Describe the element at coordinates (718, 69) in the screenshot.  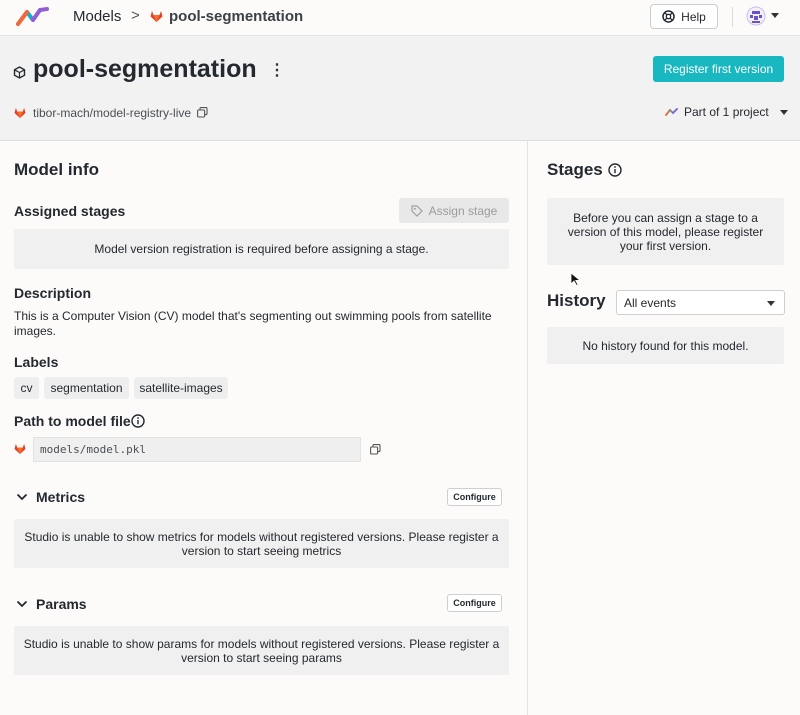
I see `register-first-version-button: Register first version` at that location.